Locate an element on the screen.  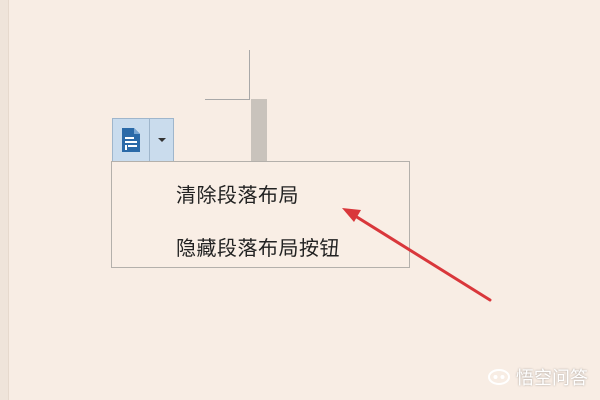
page-margin-mark-horizontal is located at coordinates (227, 99).